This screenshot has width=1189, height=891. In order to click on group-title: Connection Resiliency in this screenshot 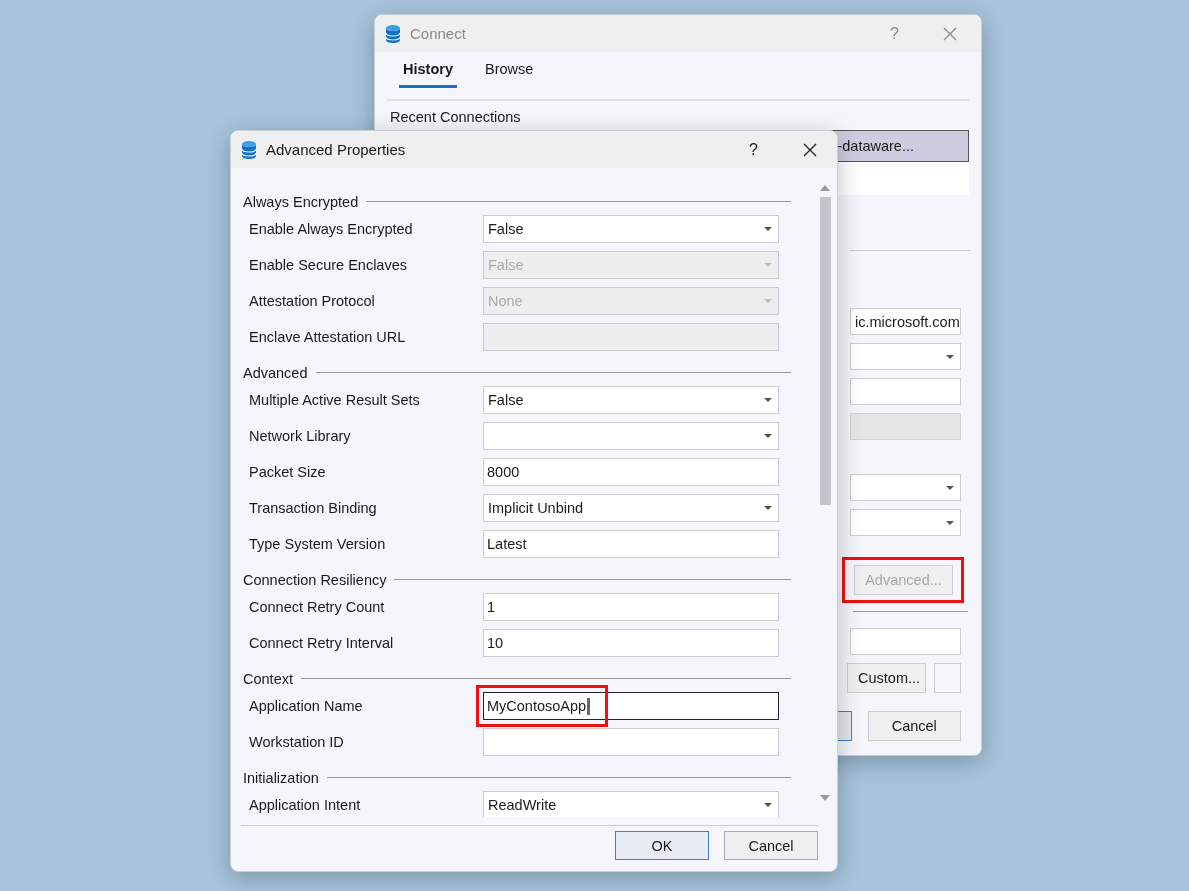, I will do `click(315, 579)`.